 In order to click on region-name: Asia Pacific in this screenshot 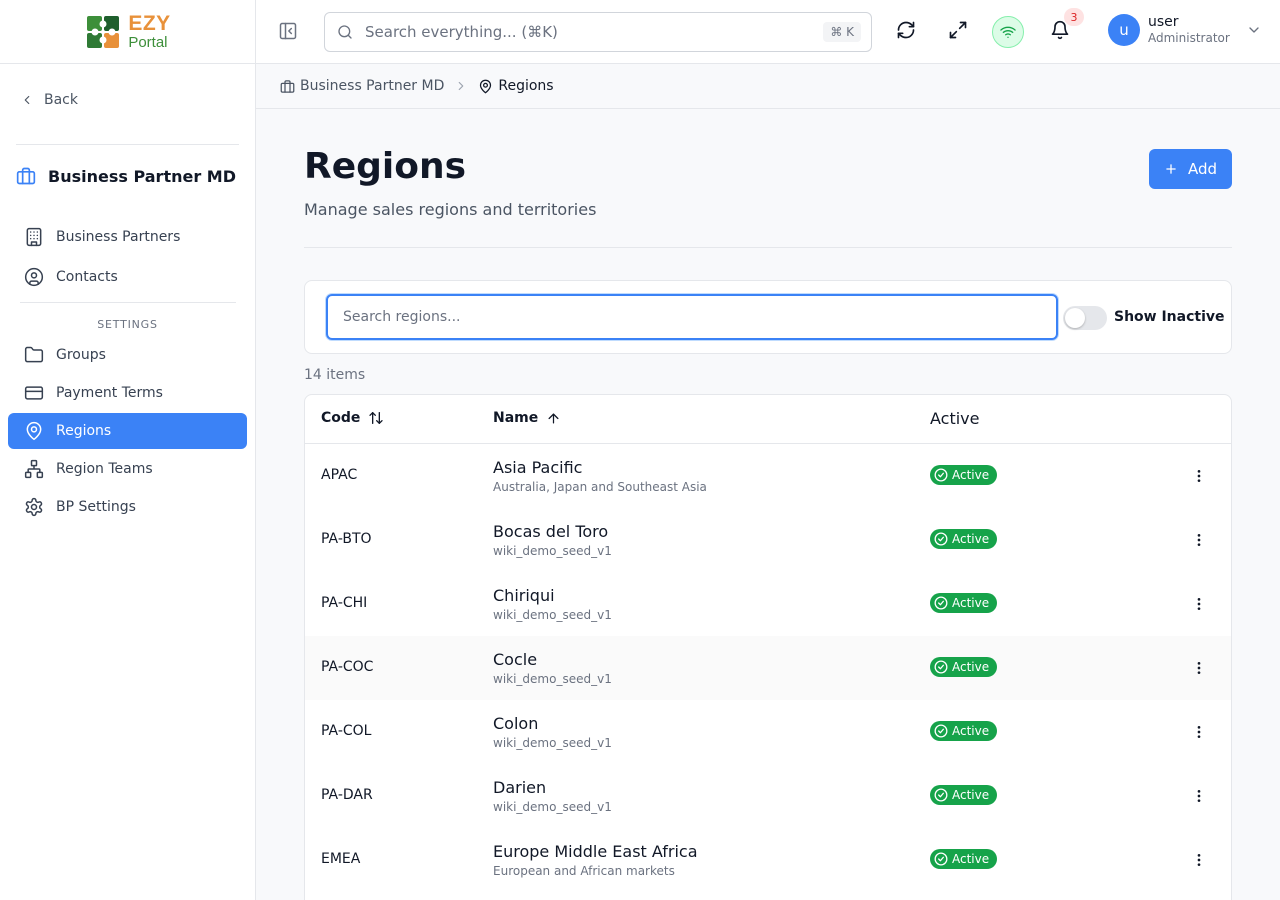, I will do `click(538, 467)`.